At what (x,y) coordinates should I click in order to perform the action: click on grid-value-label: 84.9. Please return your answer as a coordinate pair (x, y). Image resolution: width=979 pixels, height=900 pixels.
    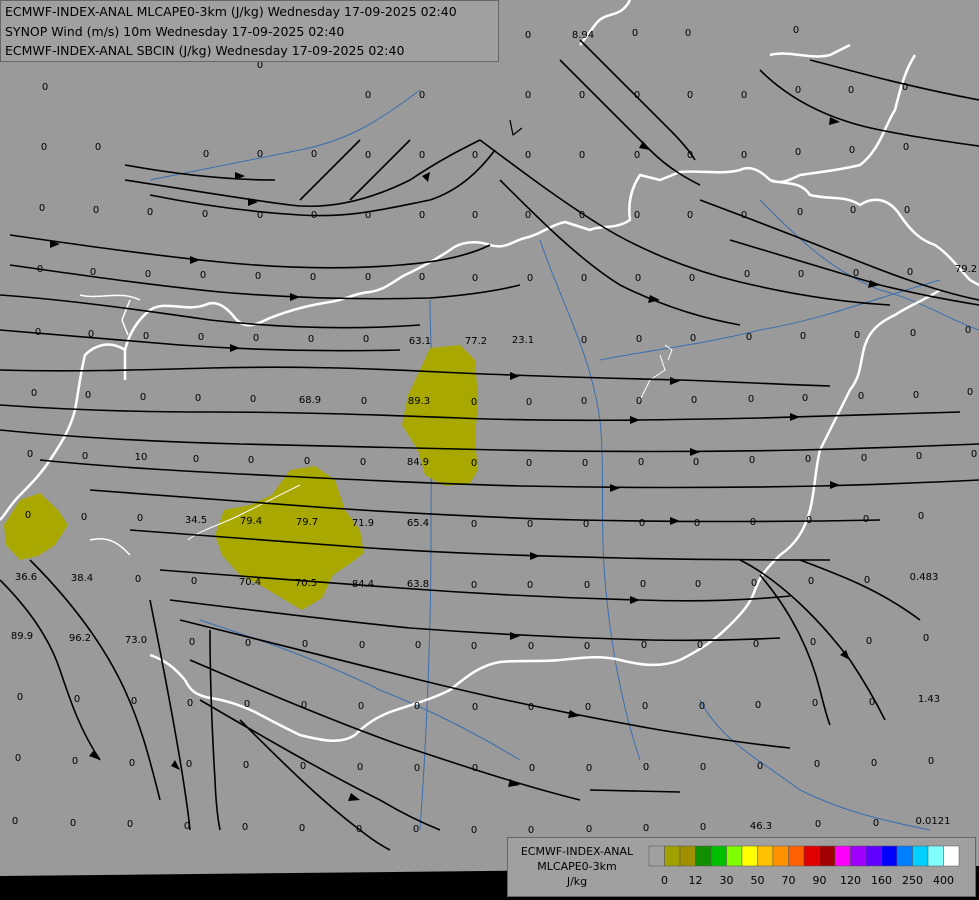
    Looking at the image, I should click on (418, 462).